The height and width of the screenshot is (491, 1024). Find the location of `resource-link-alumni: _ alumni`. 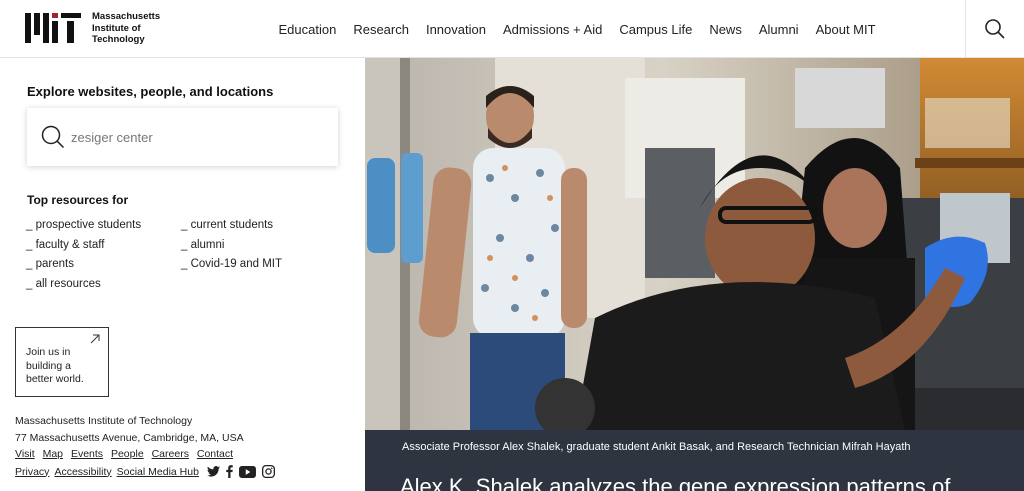

resource-link-alumni: _ alumni is located at coordinates (231, 246).